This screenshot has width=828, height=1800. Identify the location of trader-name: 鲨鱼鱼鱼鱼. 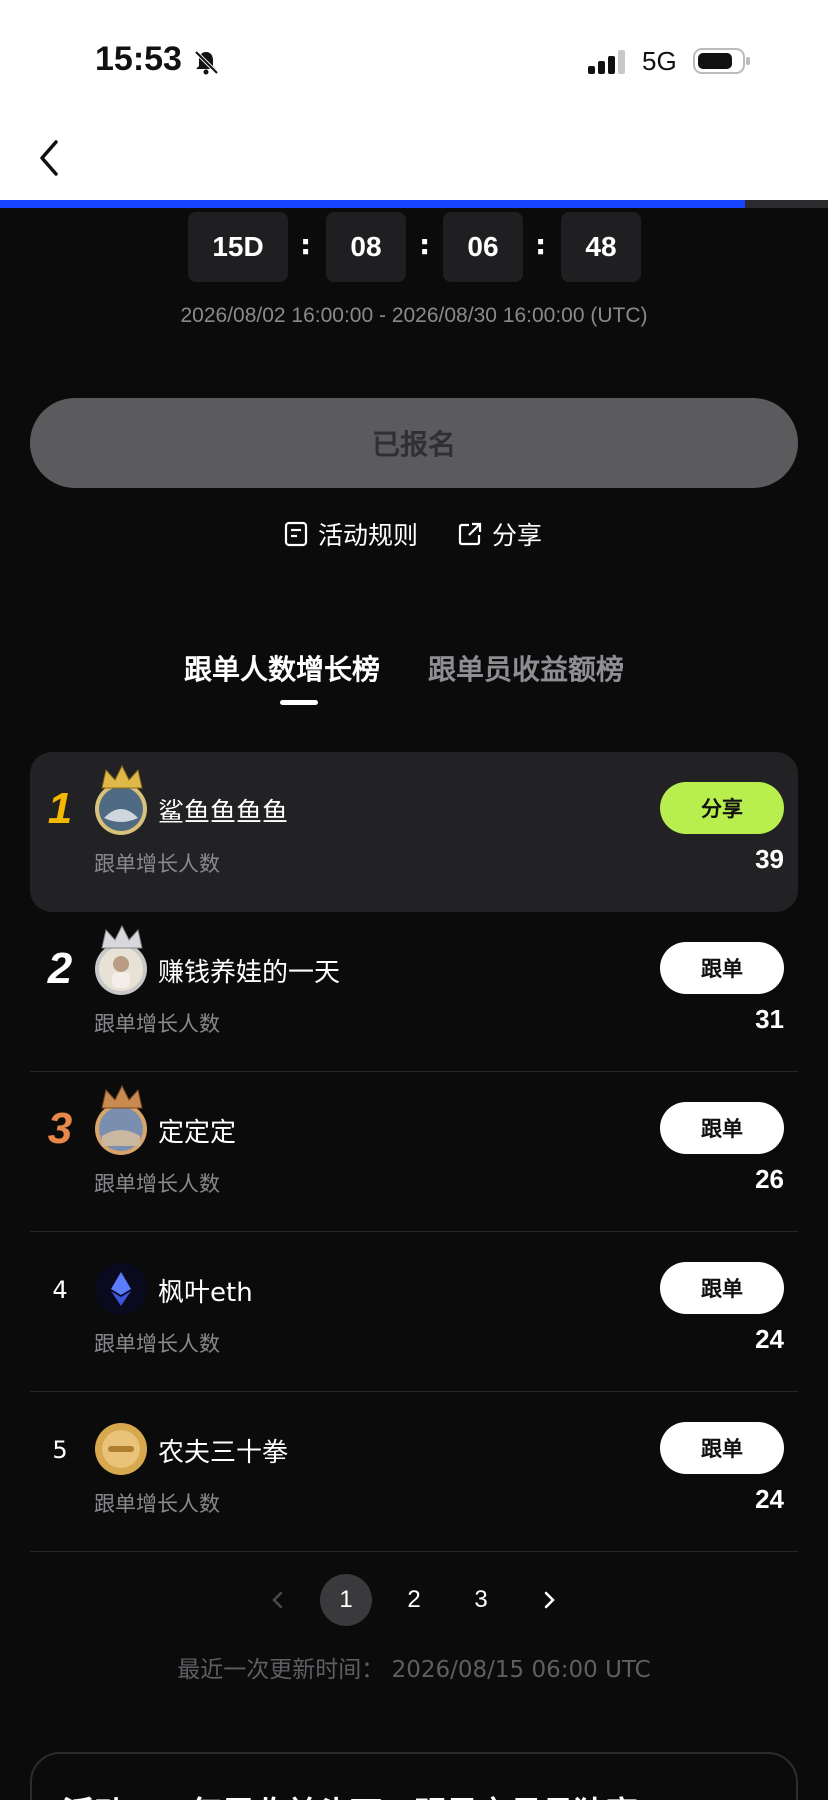
(223, 813).